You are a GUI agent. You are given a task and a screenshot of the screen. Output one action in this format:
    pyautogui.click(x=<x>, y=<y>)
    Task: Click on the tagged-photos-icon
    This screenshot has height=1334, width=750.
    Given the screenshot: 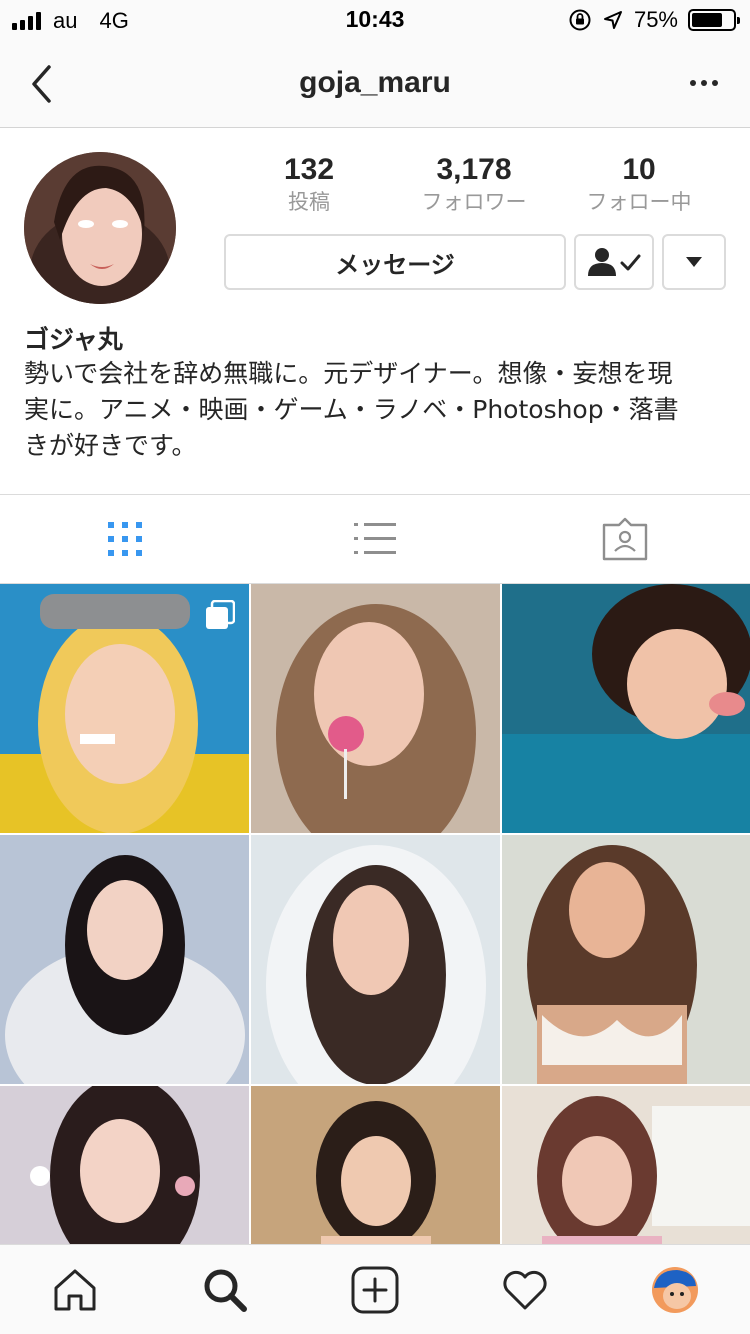 What is the action you would take?
    pyautogui.click(x=625, y=539)
    